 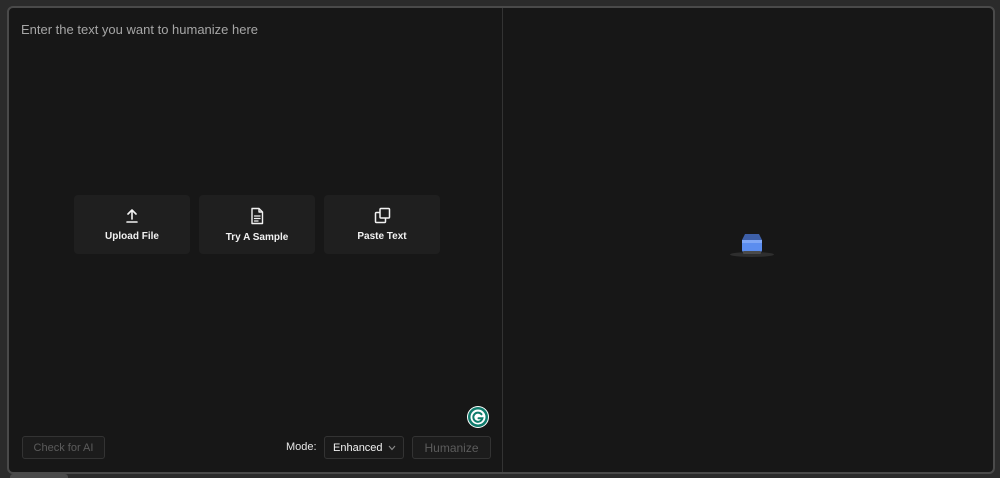 I want to click on copy-icon, so click(x=382, y=215).